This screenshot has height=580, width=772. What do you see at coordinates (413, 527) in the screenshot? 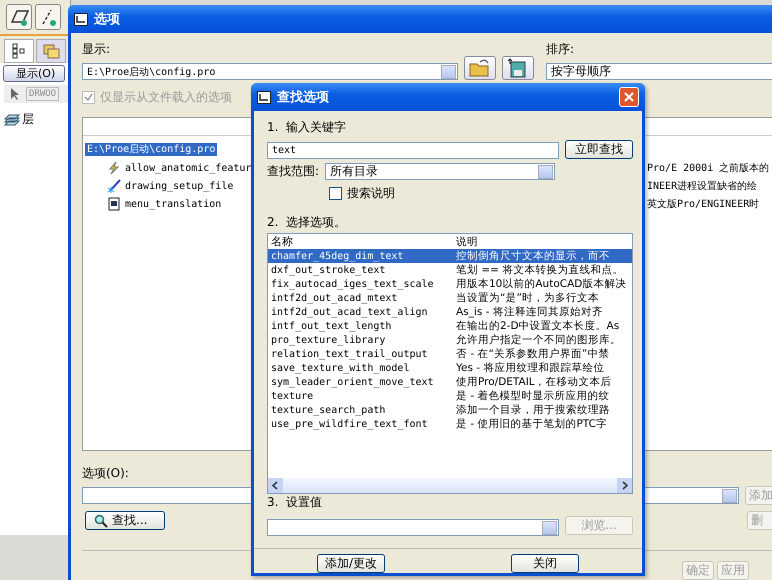
I see `value-combobox` at bounding box center [413, 527].